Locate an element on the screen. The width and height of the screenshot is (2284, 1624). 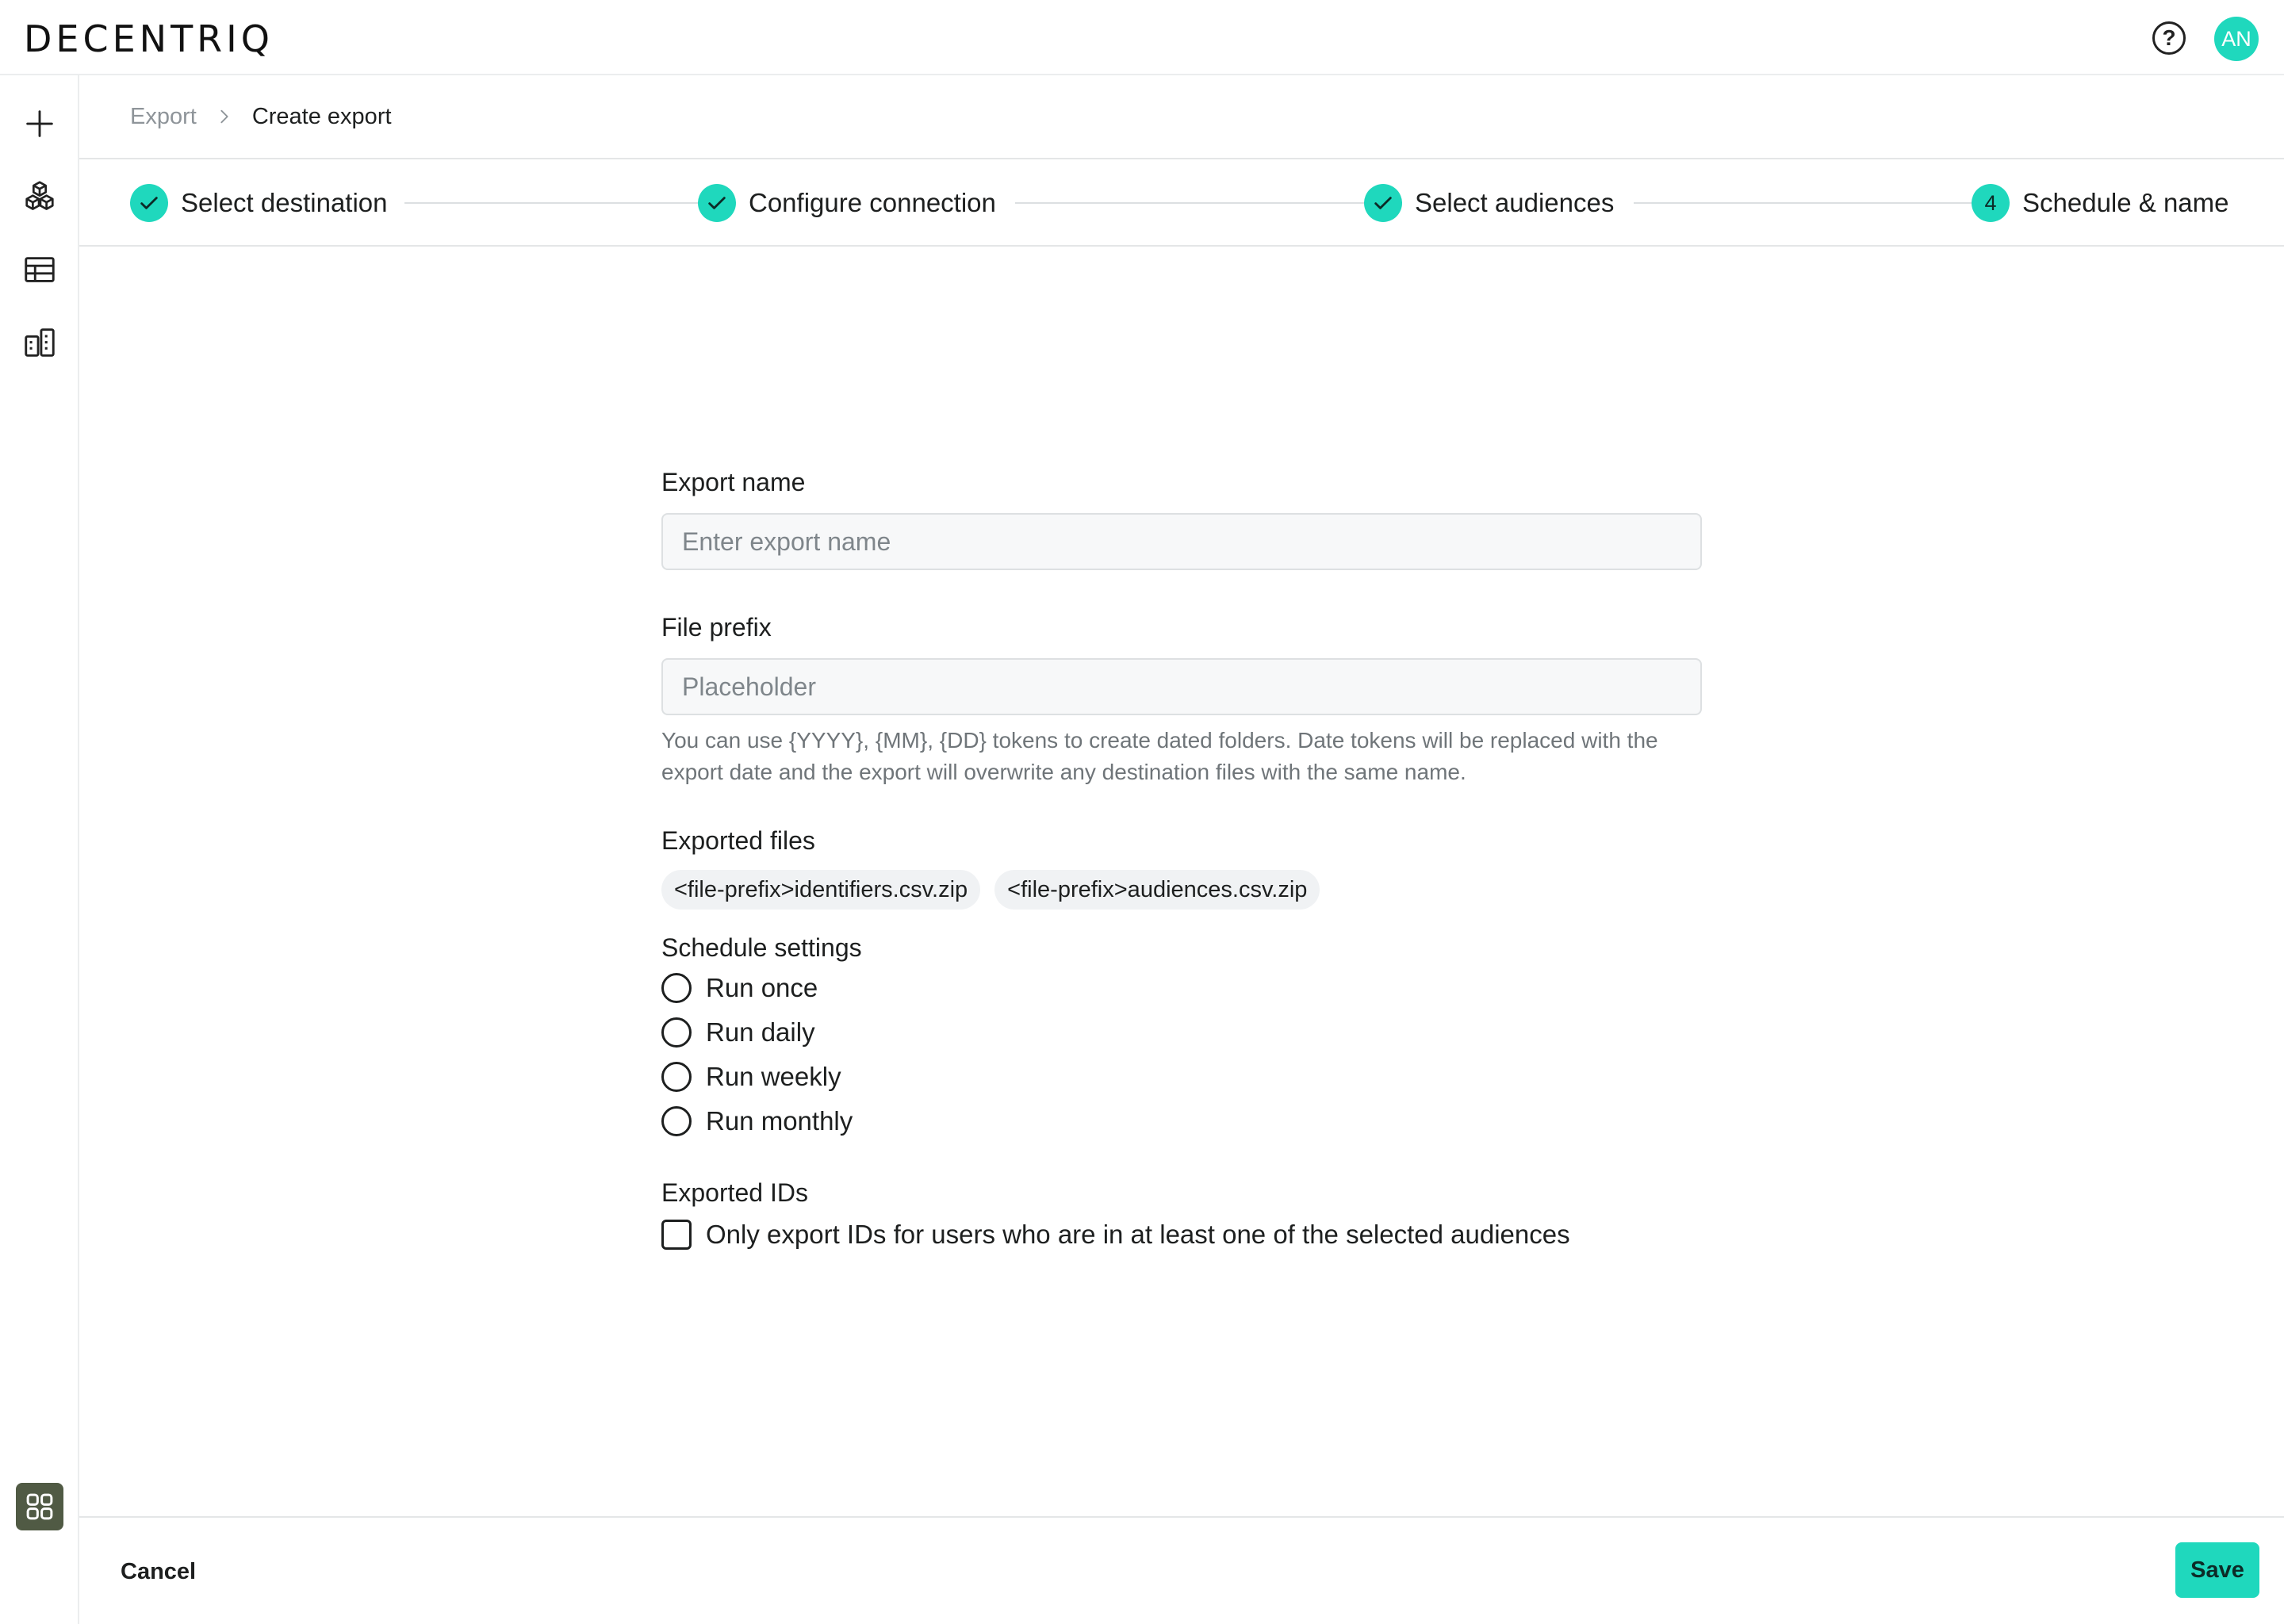
step-schedule-and-name: 4 Schedule & name is located at coordinates (2104, 203).